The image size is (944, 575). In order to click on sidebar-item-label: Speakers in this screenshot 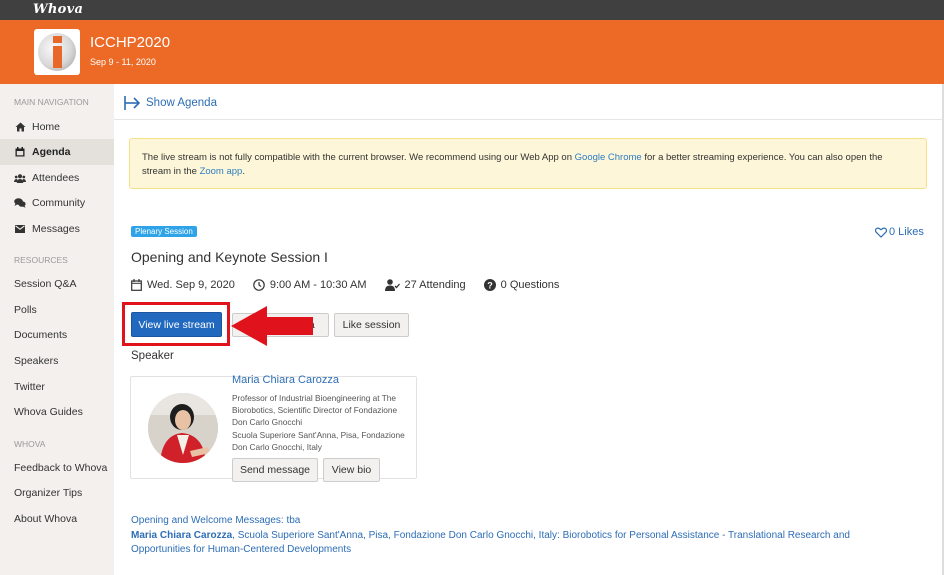, I will do `click(36, 361)`.